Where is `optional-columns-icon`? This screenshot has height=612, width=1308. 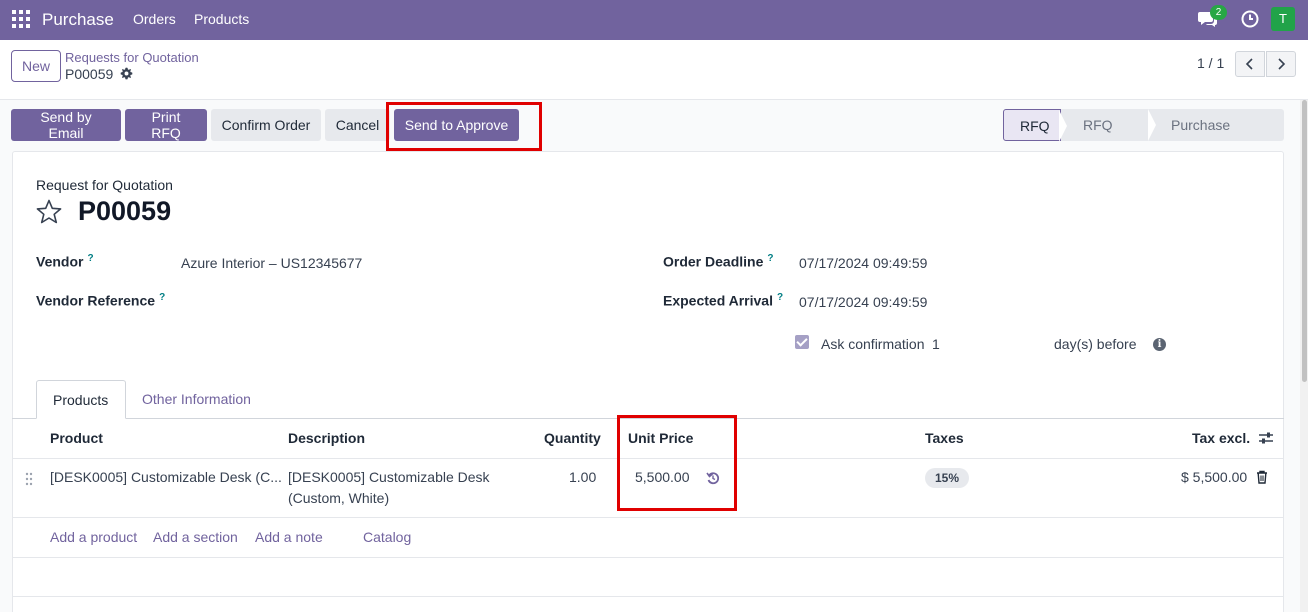 optional-columns-icon is located at coordinates (1266, 438).